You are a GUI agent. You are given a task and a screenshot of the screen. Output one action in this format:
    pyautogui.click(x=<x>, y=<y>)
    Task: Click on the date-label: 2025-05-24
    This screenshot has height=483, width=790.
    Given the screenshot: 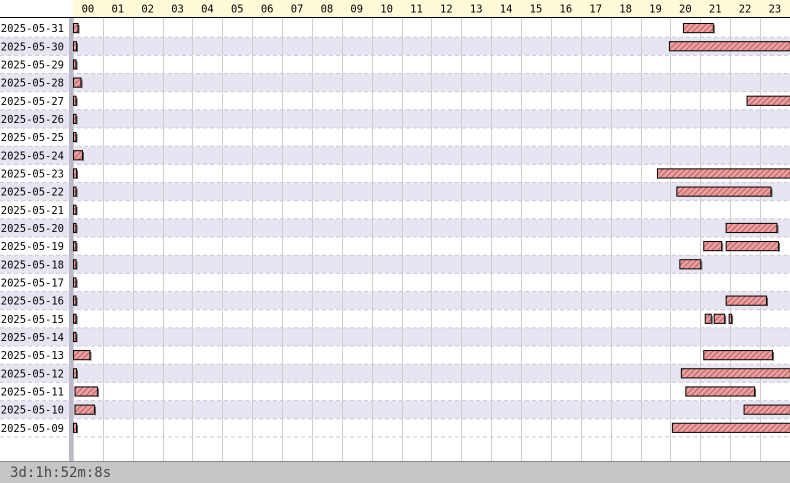 What is the action you would take?
    pyautogui.click(x=32, y=156)
    